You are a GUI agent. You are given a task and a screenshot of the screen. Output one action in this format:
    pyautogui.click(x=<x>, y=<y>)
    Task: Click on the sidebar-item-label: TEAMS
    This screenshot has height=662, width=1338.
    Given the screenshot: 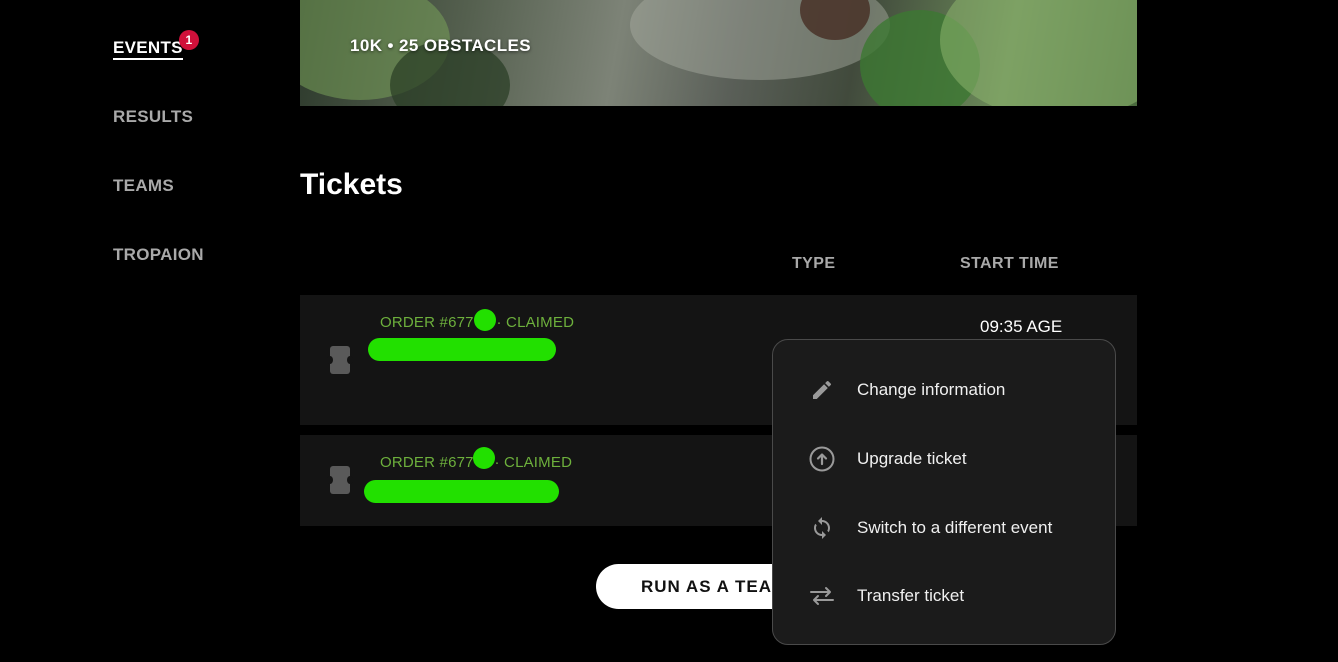 What is the action you would take?
    pyautogui.click(x=143, y=185)
    